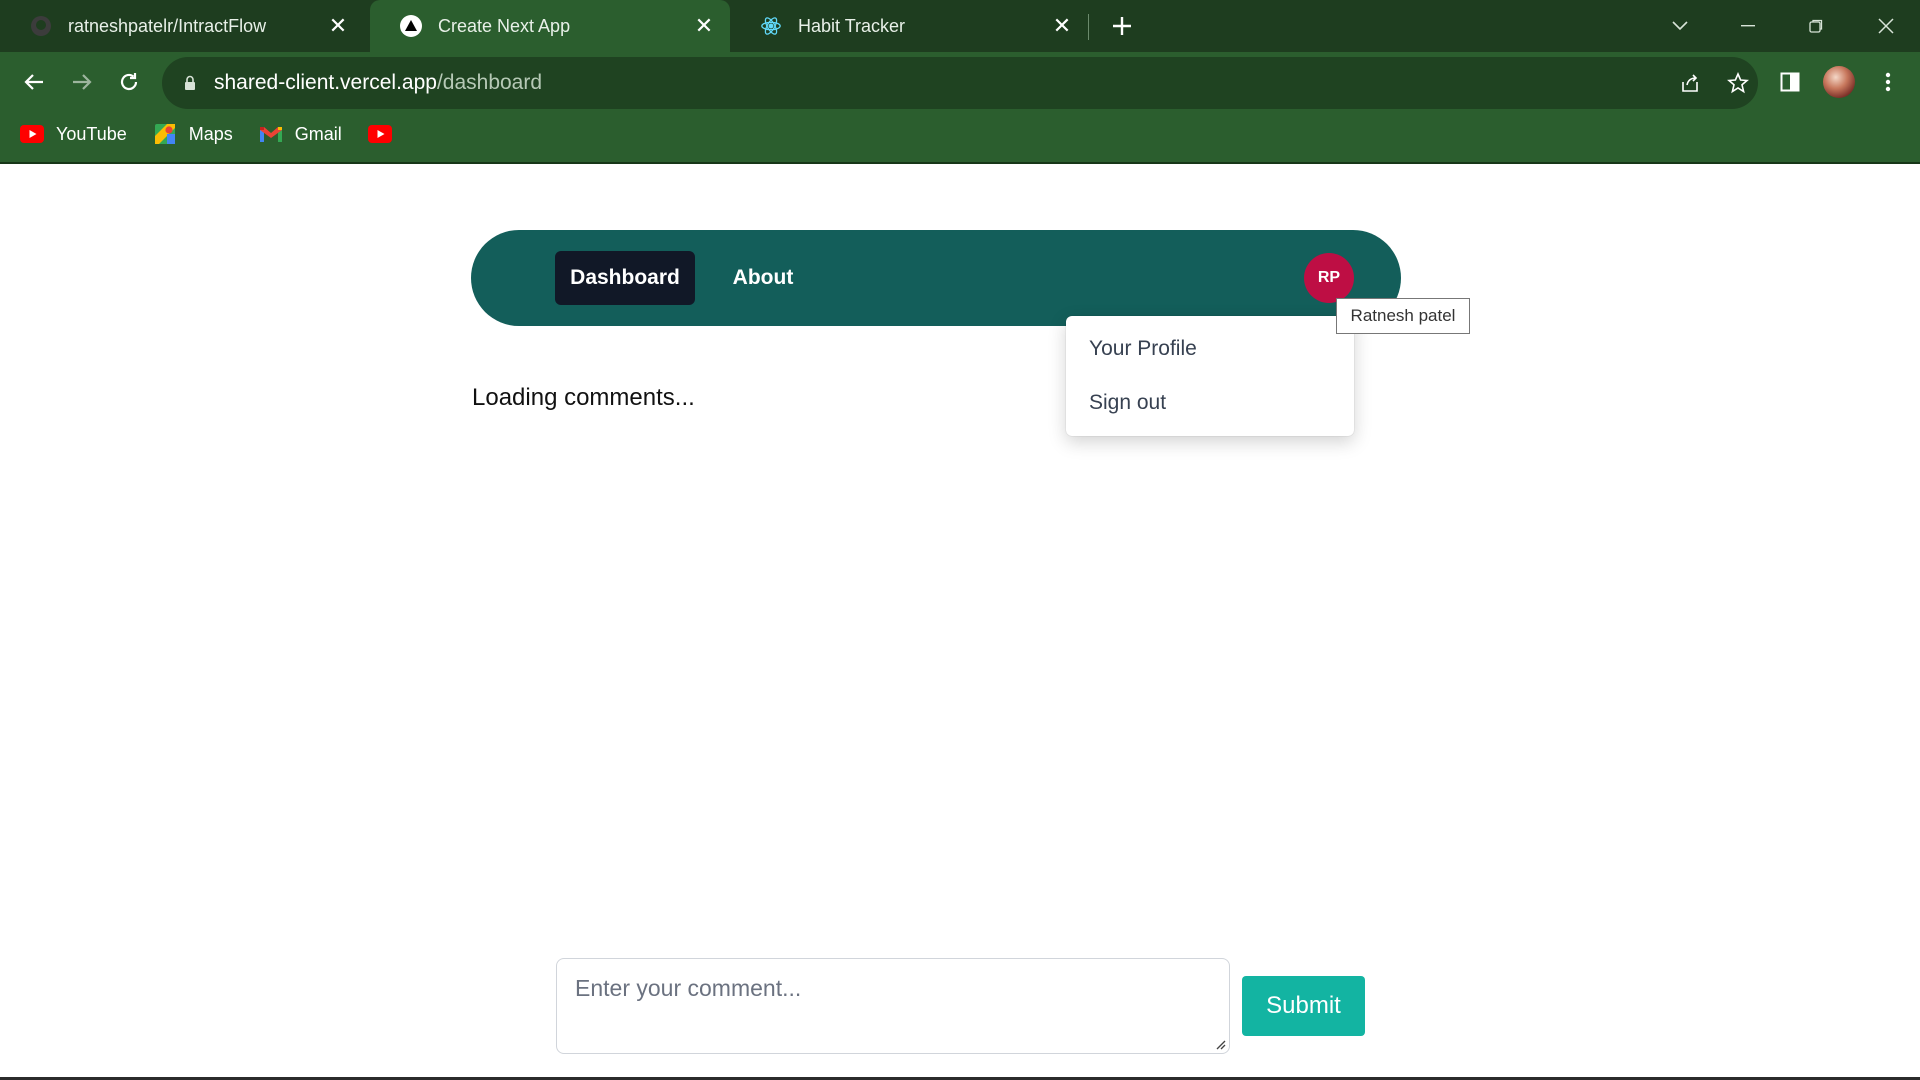 The height and width of the screenshot is (1080, 1920). I want to click on comment-input, so click(893, 1006).